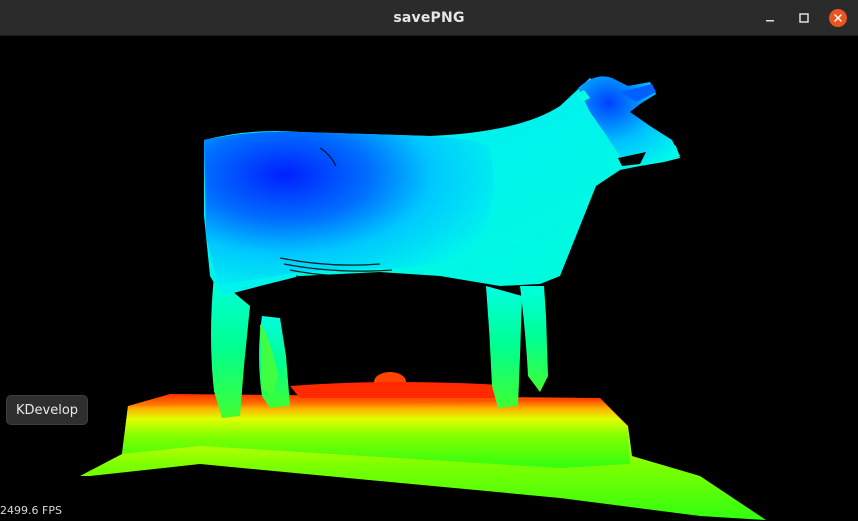 The image size is (858, 521). Describe the element at coordinates (31, 510) in the screenshot. I see `fps-counter: 2499.6 FPS` at that location.